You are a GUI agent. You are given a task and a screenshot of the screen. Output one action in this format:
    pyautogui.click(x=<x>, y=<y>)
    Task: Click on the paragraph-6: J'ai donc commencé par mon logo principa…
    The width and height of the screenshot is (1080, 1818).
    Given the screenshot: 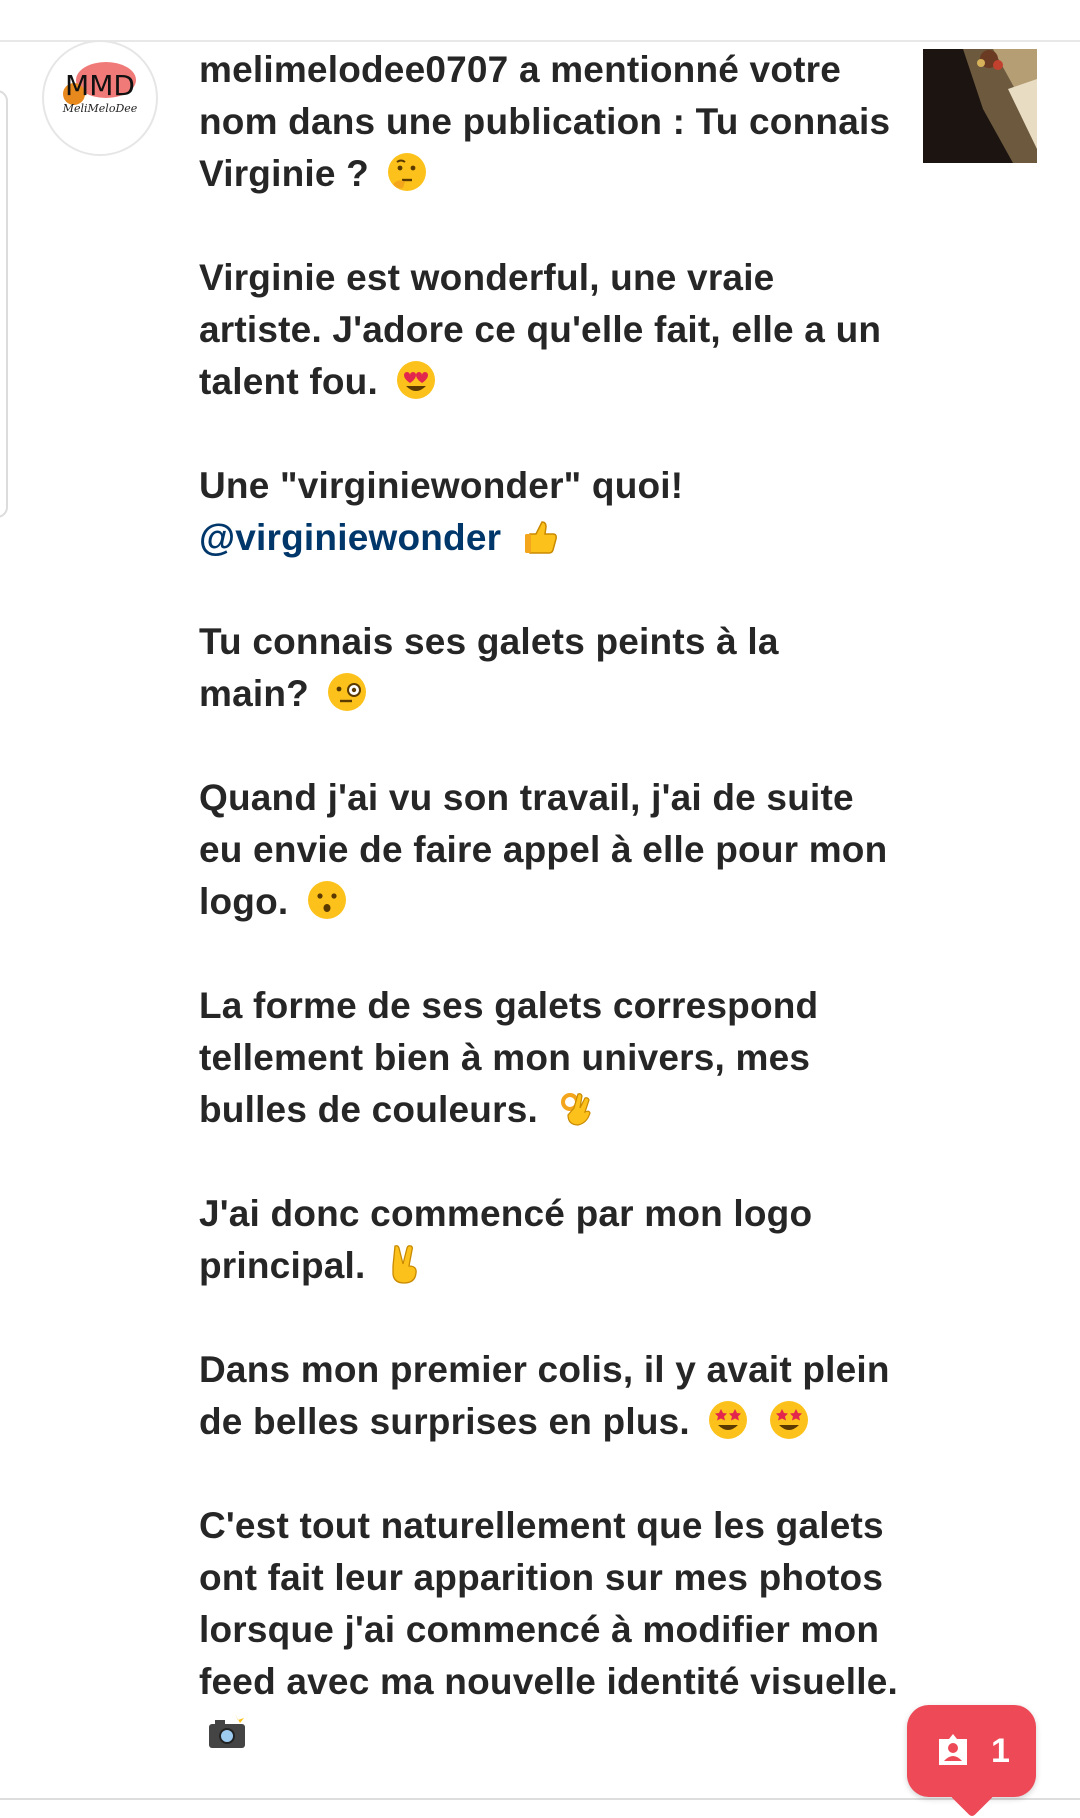 What is the action you would take?
    pyautogui.click(x=549, y=1240)
    